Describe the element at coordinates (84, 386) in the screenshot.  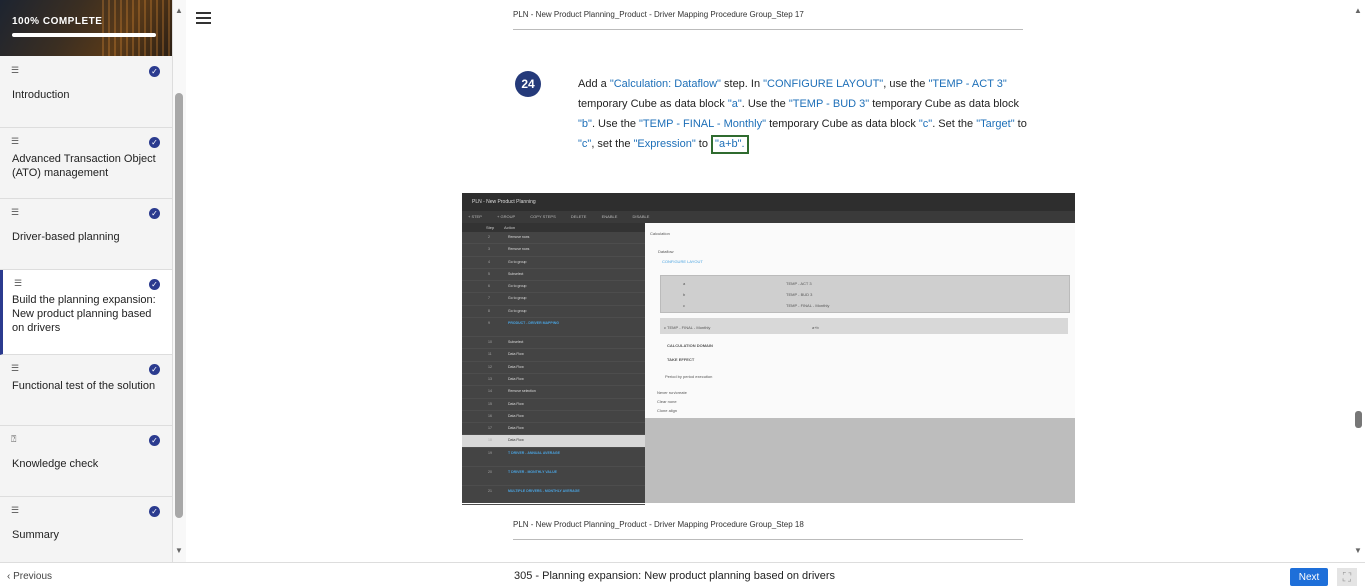
I see `sidebar-item-label: Functional test of the solution` at that location.